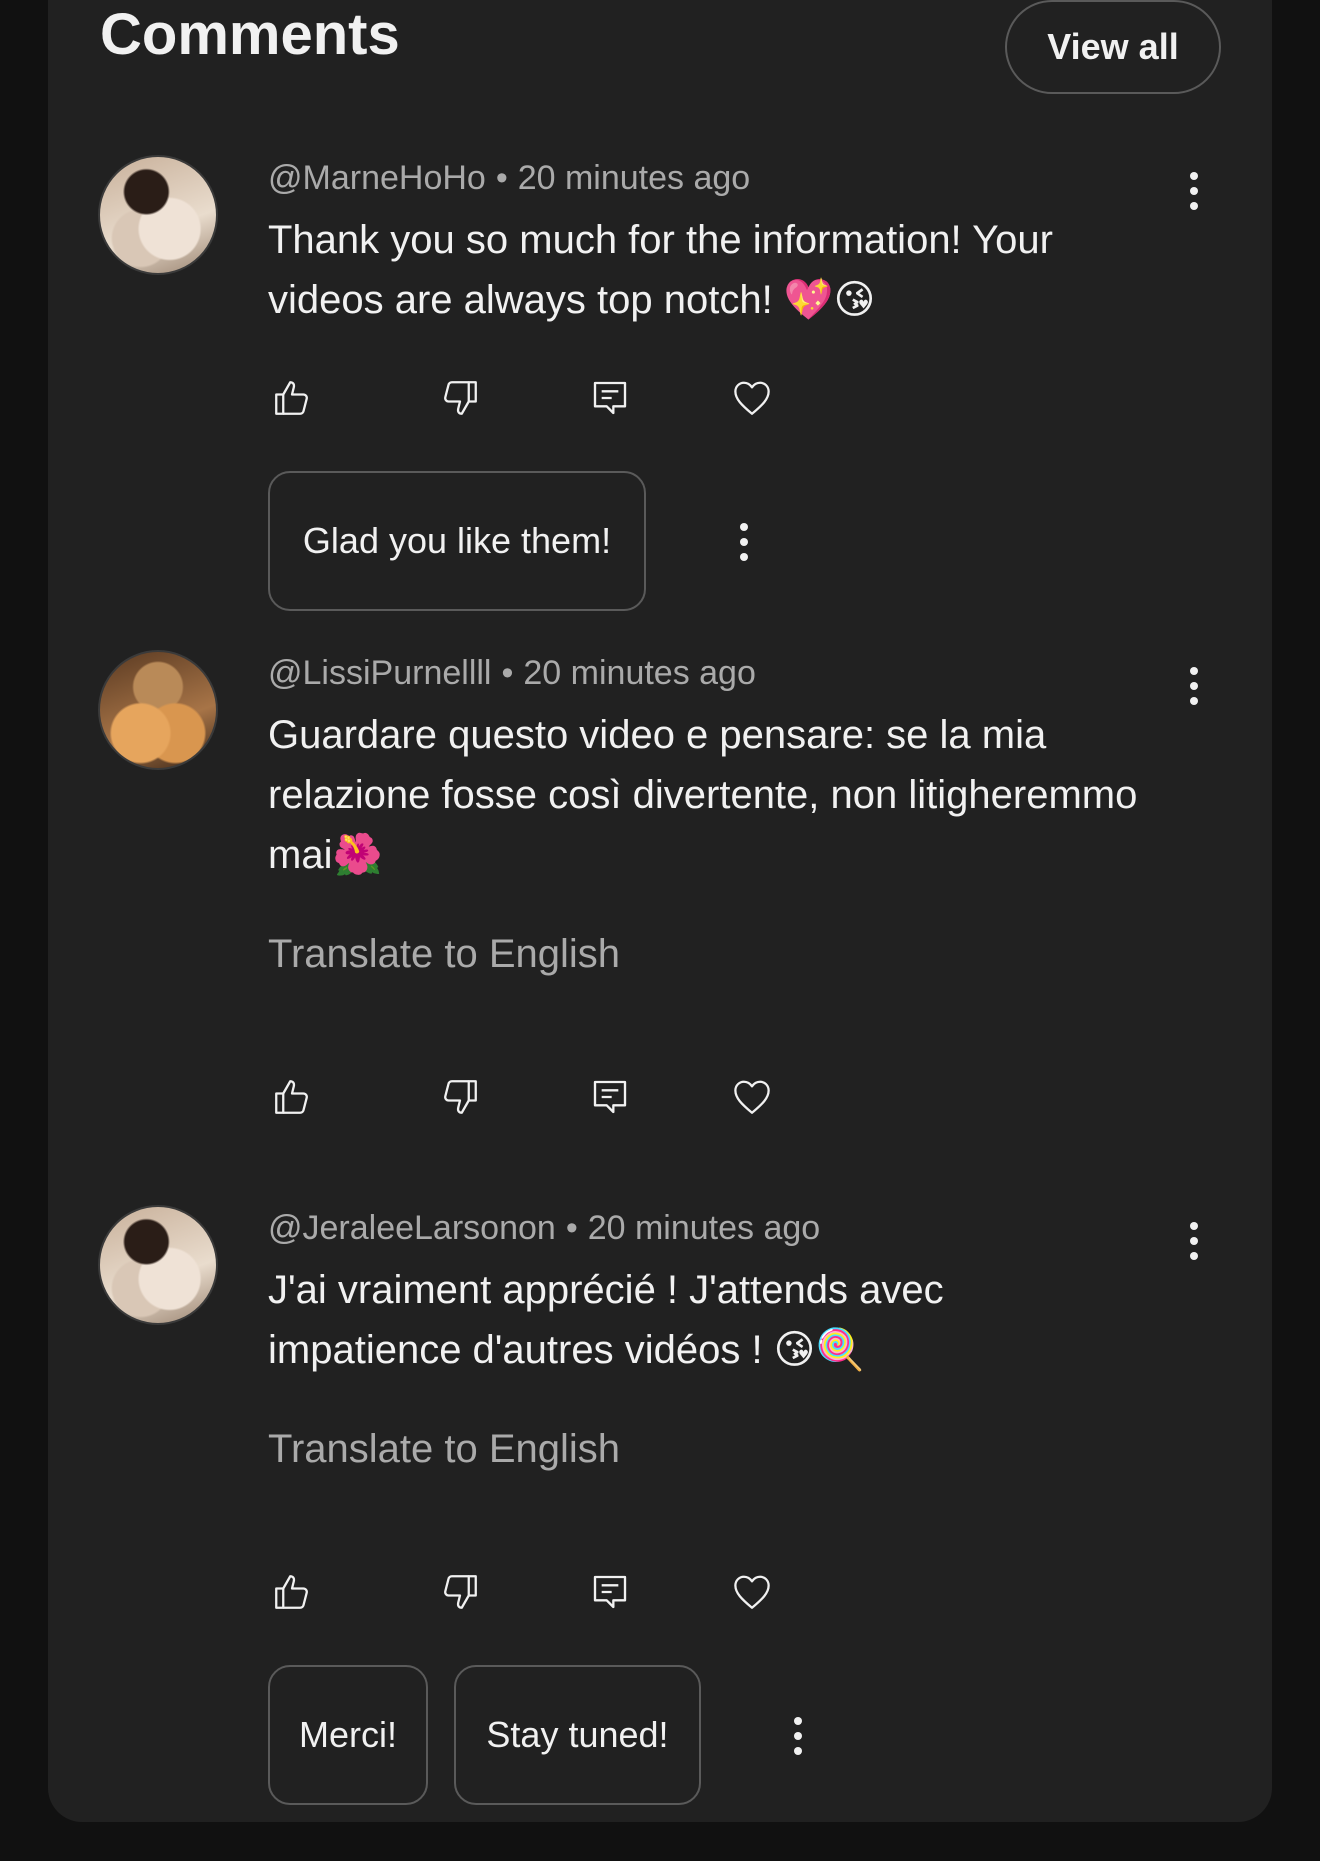  I want to click on reply-suggestion-chip: Stay tuned!, so click(577, 1735).